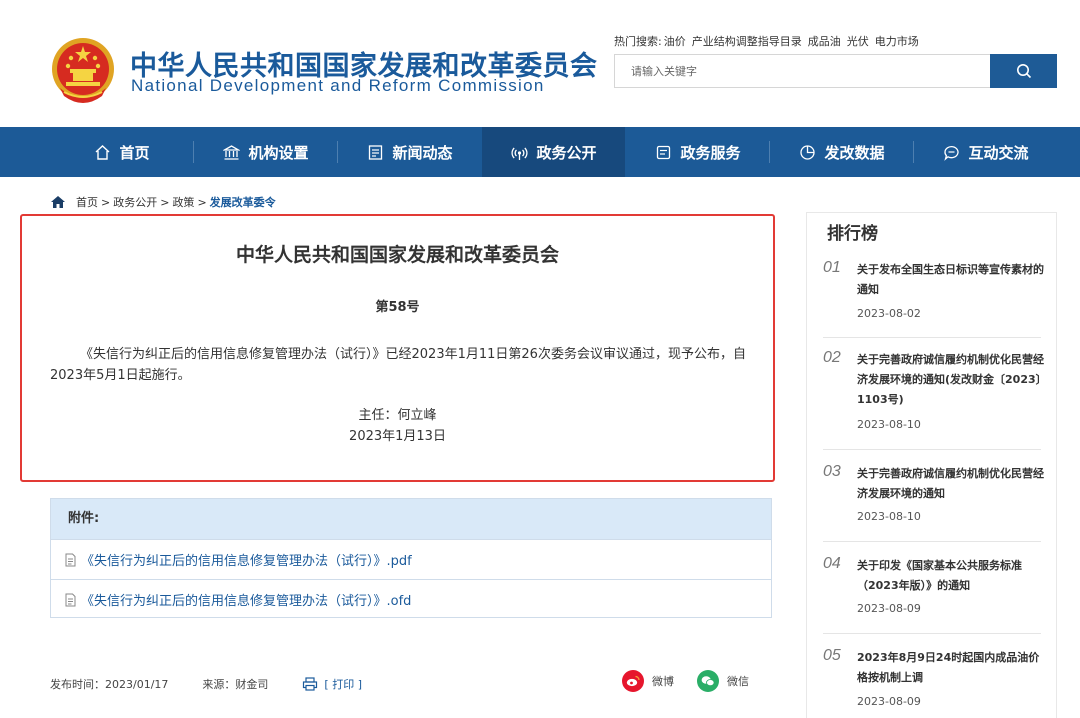 The width and height of the screenshot is (1080, 718). Describe the element at coordinates (675, 41) in the screenshot. I see `hot-search-link: 油价` at that location.